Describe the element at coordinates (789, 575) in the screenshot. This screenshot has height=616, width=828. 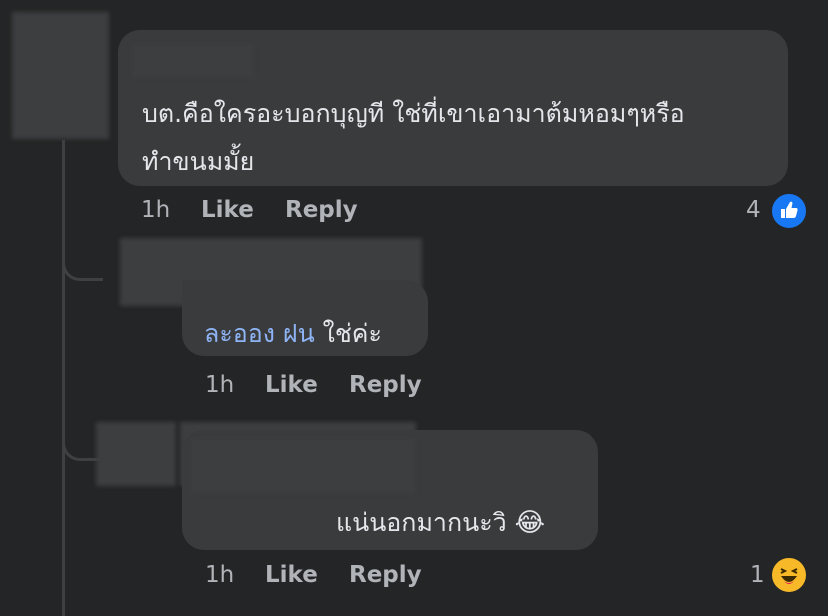
I see `haha-icon` at that location.